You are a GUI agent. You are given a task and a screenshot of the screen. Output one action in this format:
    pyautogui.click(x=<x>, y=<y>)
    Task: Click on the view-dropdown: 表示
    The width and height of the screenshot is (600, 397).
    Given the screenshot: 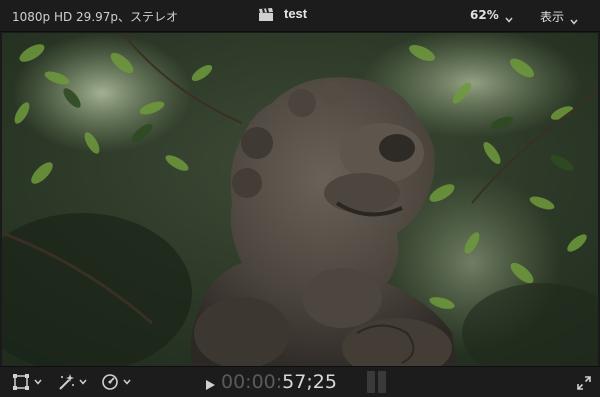 What is the action you would take?
    pyautogui.click(x=559, y=16)
    